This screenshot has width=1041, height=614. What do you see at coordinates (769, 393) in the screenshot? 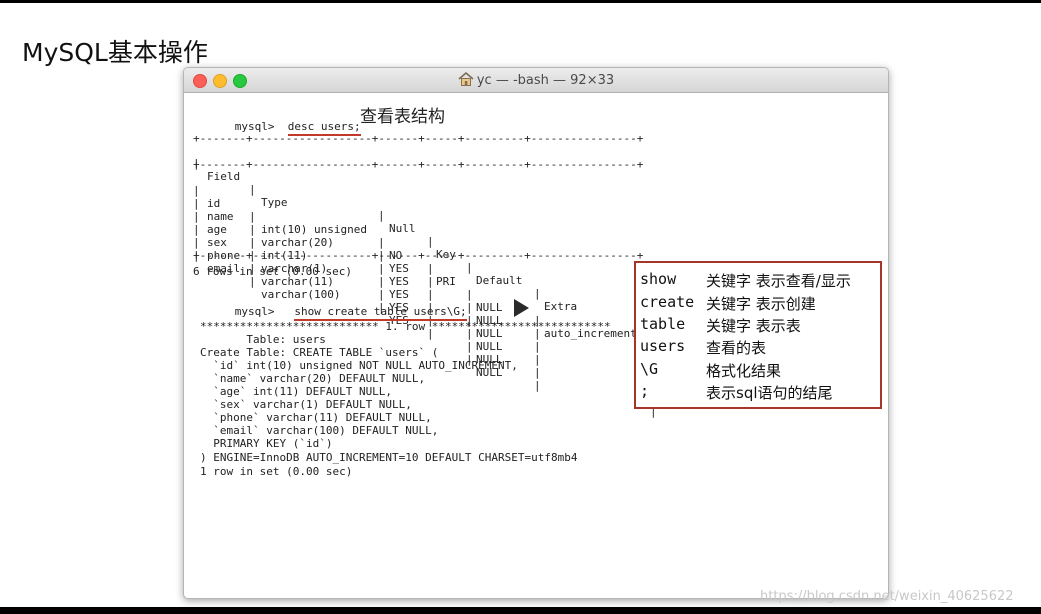
I see `legend-desc: 表示sql语句的结尾` at bounding box center [769, 393].